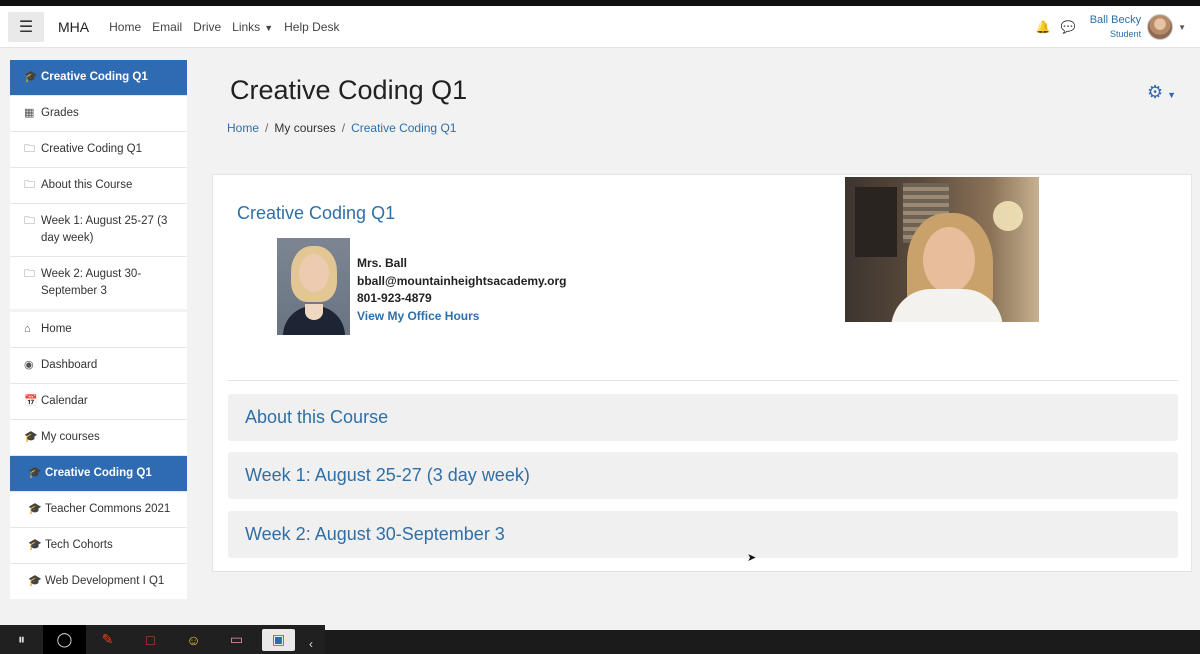 Image resolution: width=1200 pixels, height=654 pixels. I want to click on sidebar-item-label: My courses, so click(70, 437).